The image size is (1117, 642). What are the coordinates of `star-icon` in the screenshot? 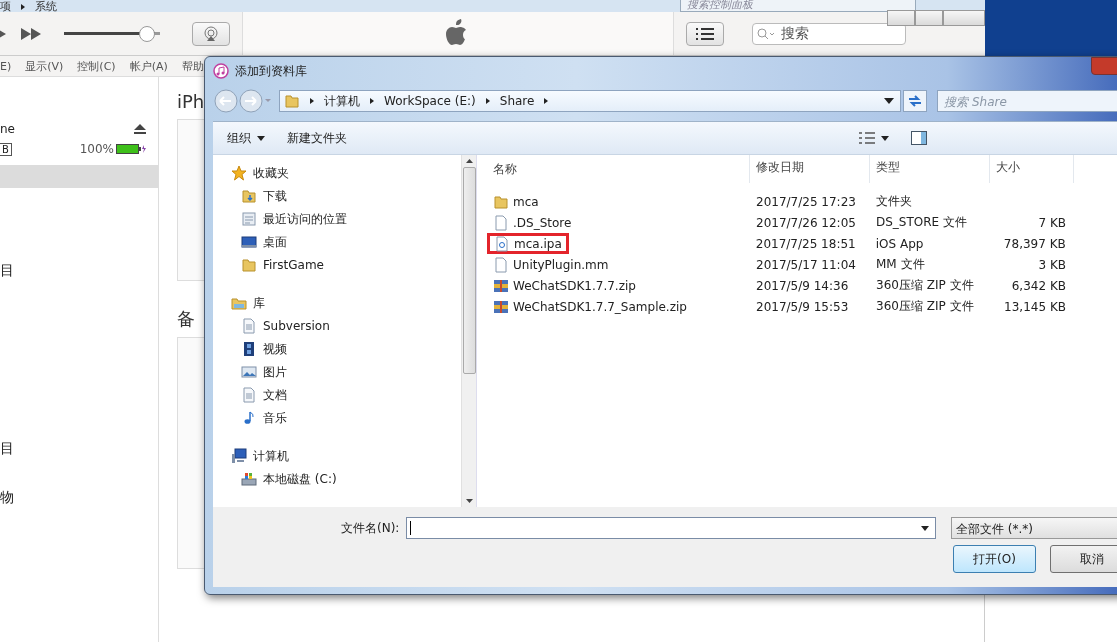 It's located at (239, 173).